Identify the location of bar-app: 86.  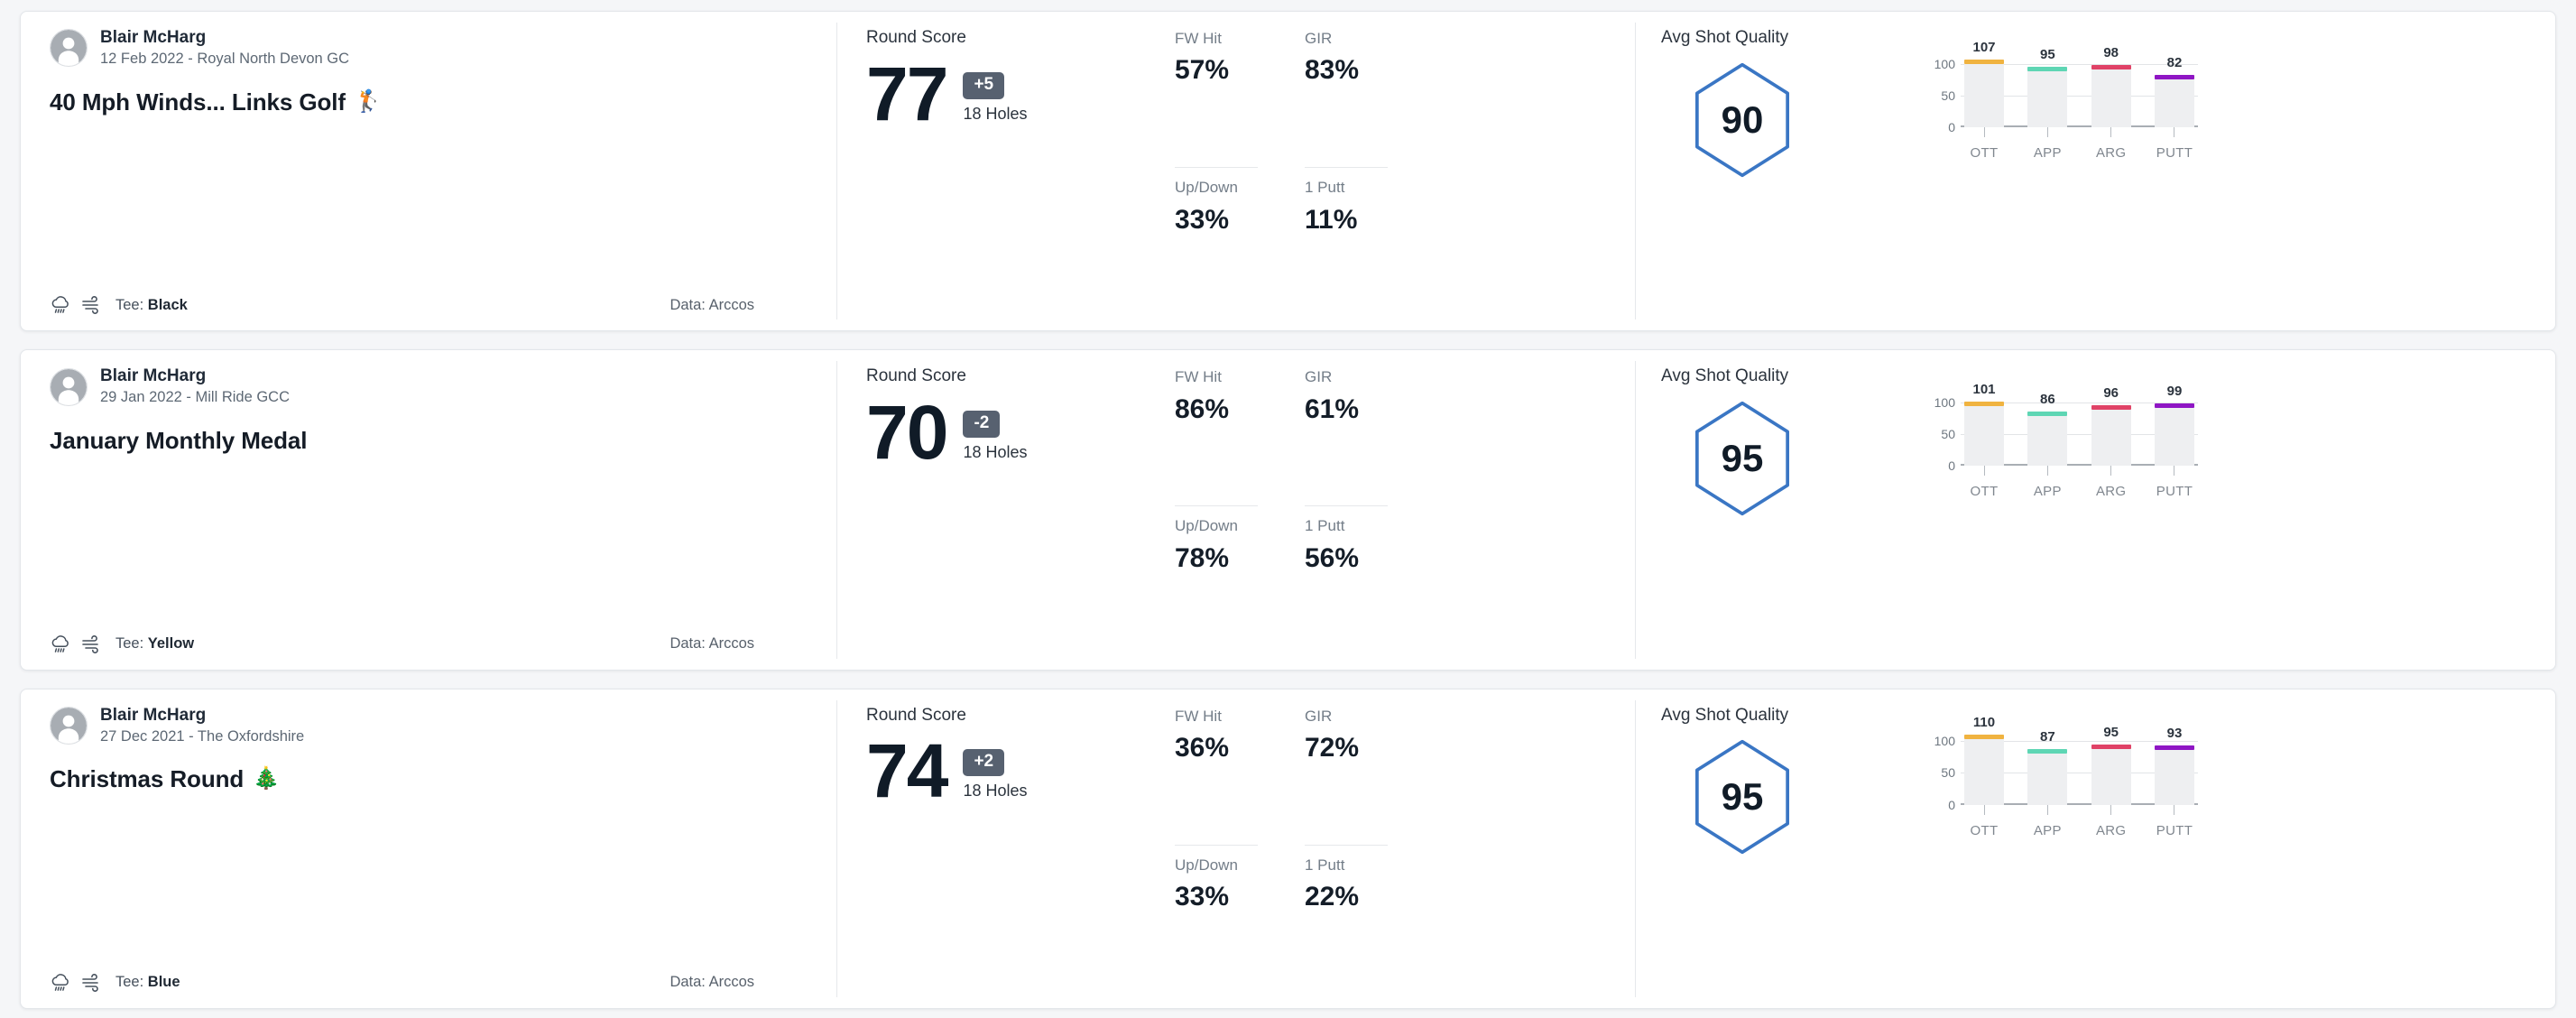
(2047, 426).